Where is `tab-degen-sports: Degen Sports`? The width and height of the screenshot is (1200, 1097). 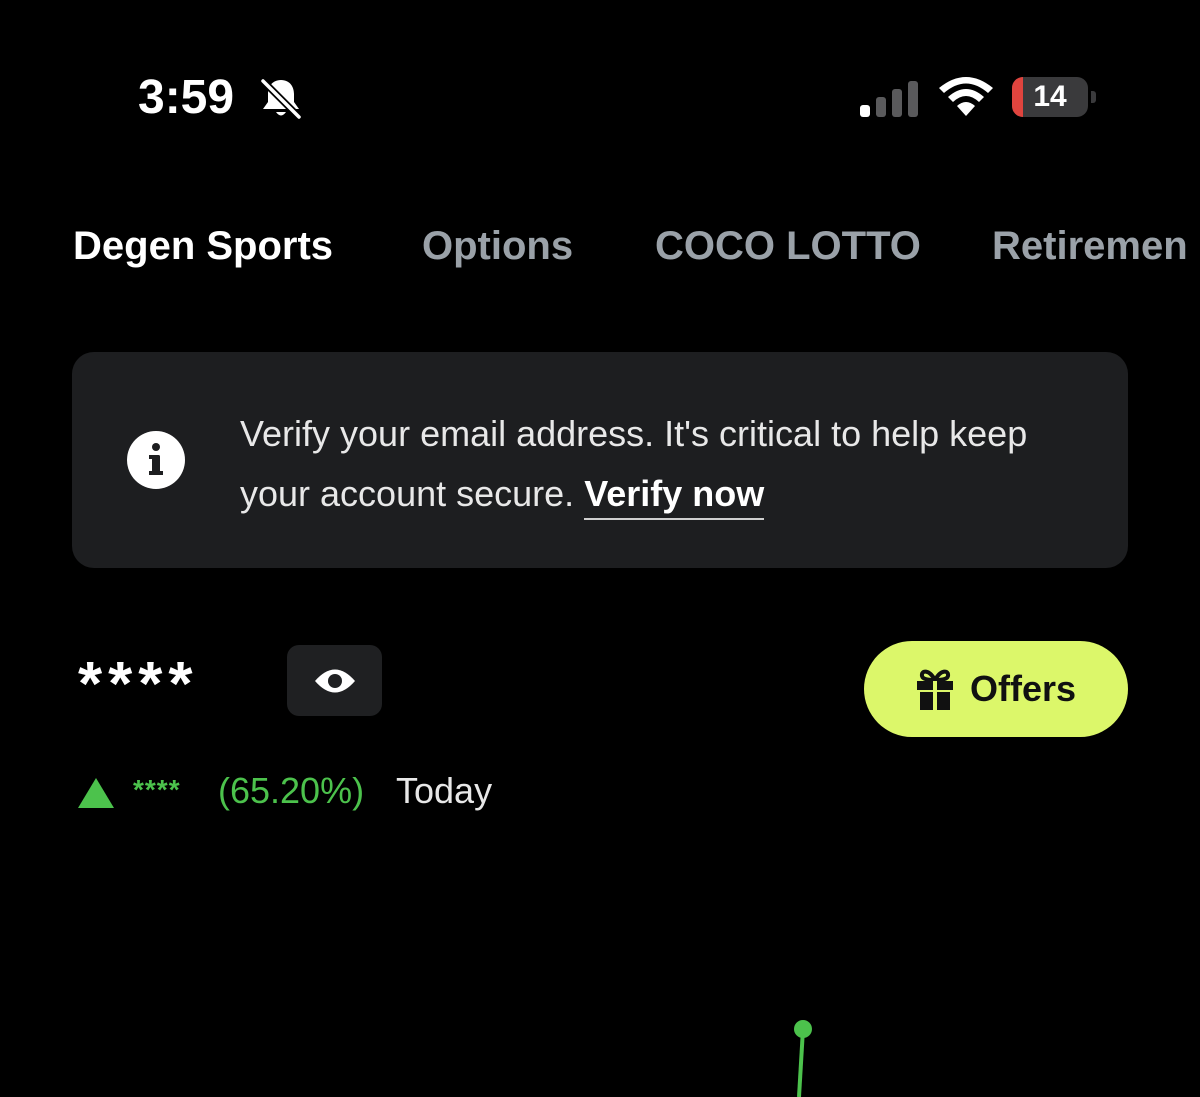
tab-degen-sports: Degen Sports is located at coordinates (203, 246).